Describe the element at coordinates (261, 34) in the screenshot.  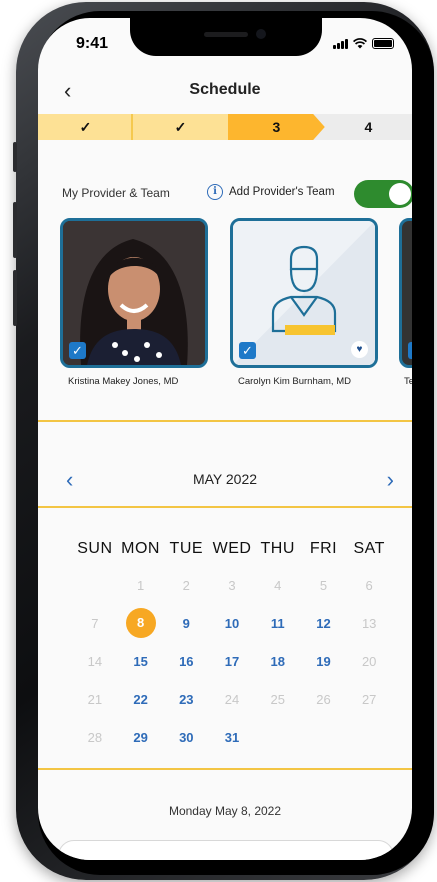
I see `front-camera` at that location.